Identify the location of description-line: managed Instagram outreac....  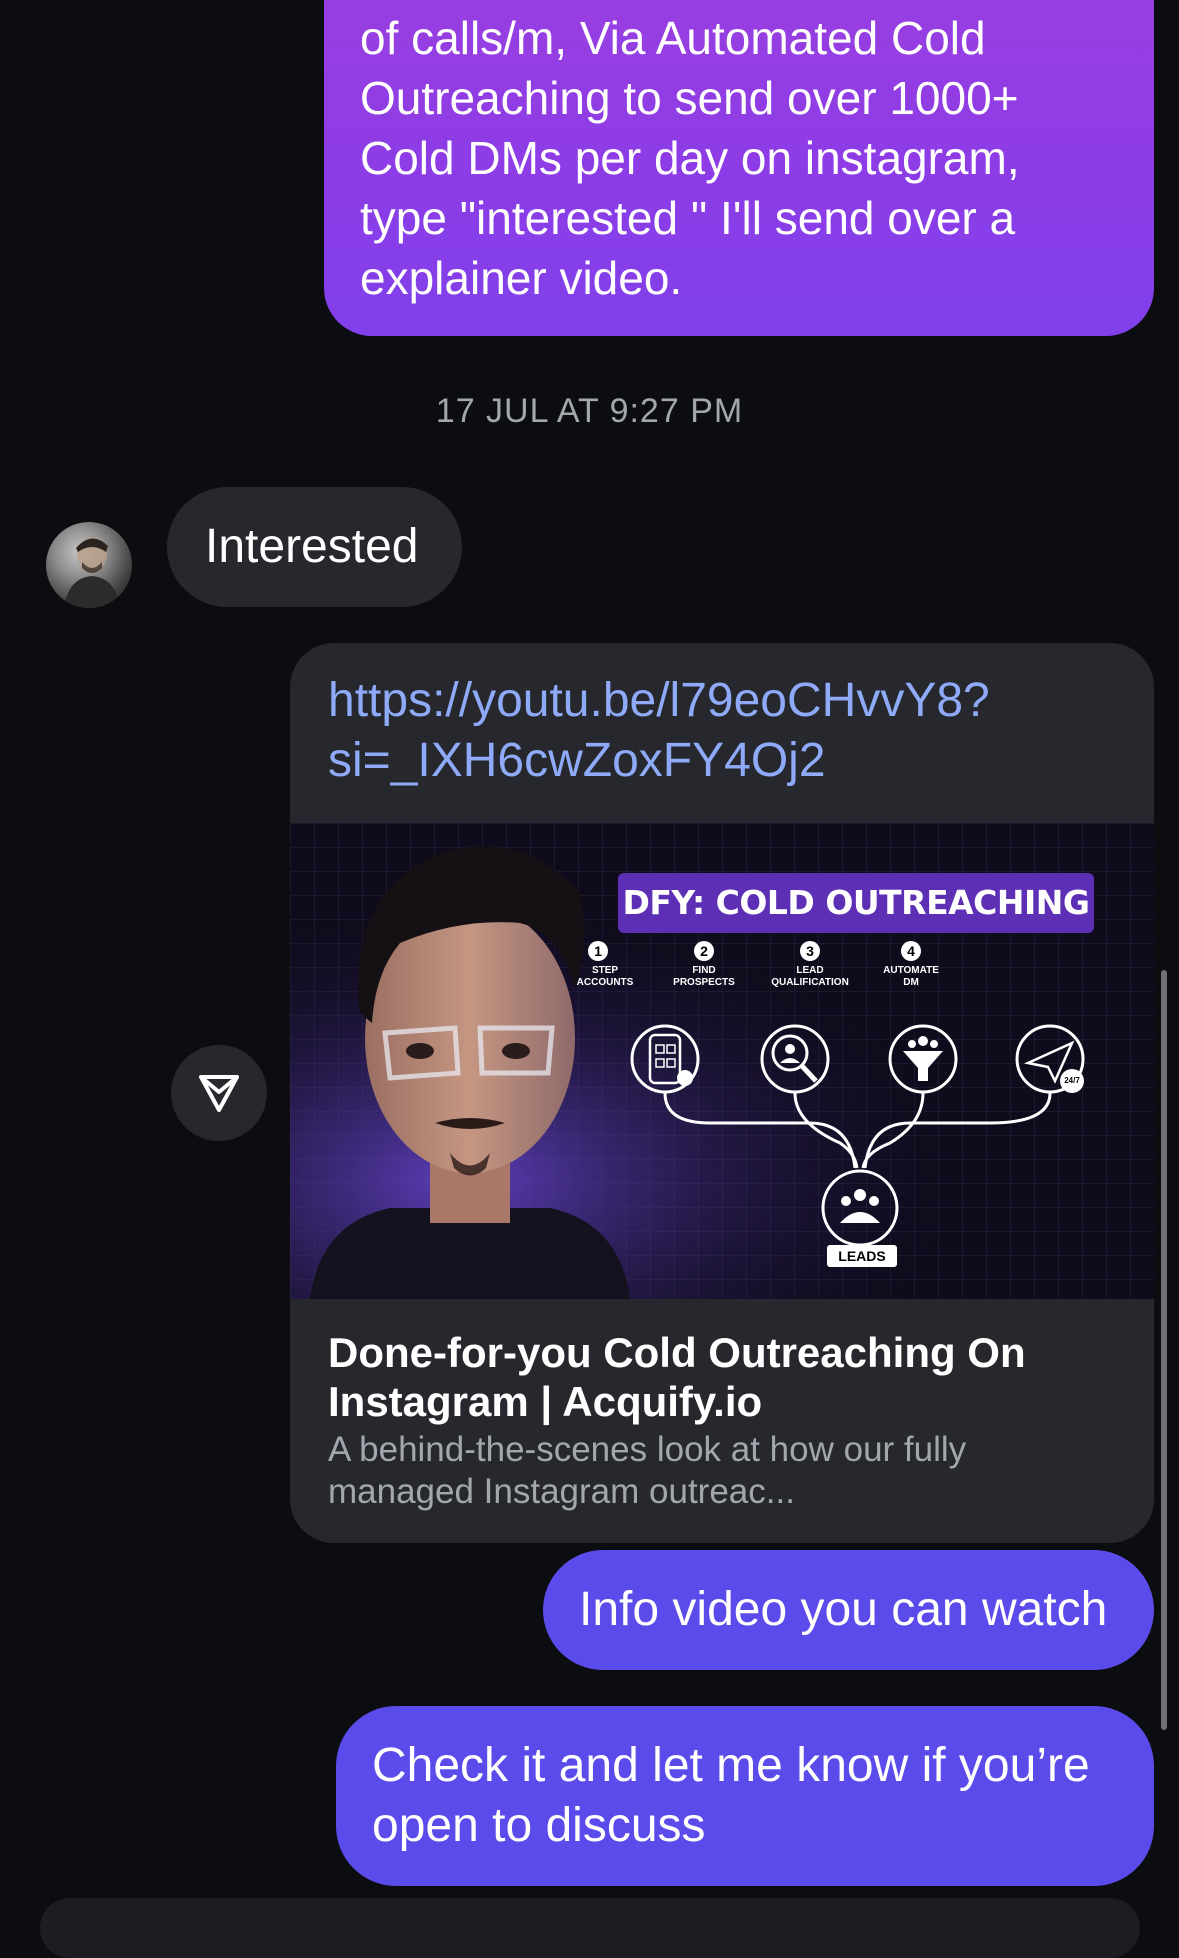
(561, 1491).